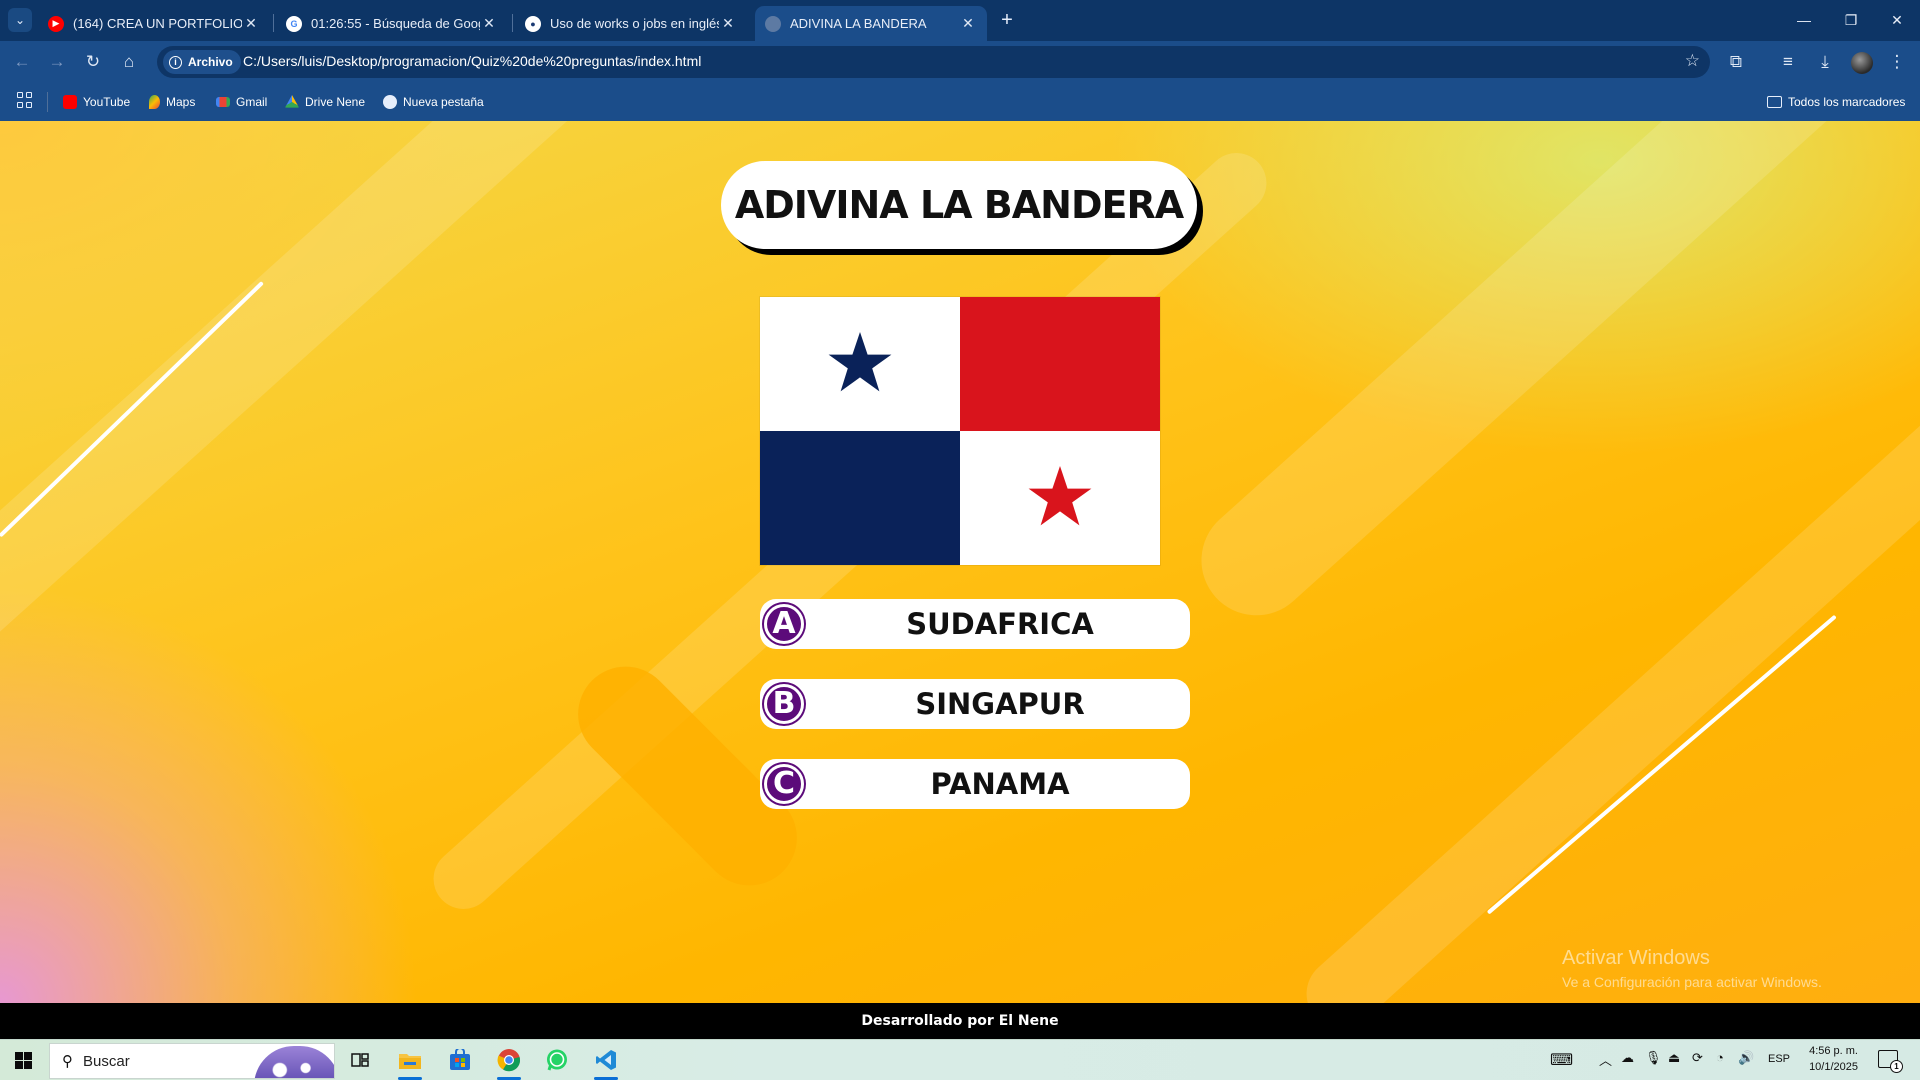 The height and width of the screenshot is (1080, 1920). I want to click on drive-icon, so click(292, 101).